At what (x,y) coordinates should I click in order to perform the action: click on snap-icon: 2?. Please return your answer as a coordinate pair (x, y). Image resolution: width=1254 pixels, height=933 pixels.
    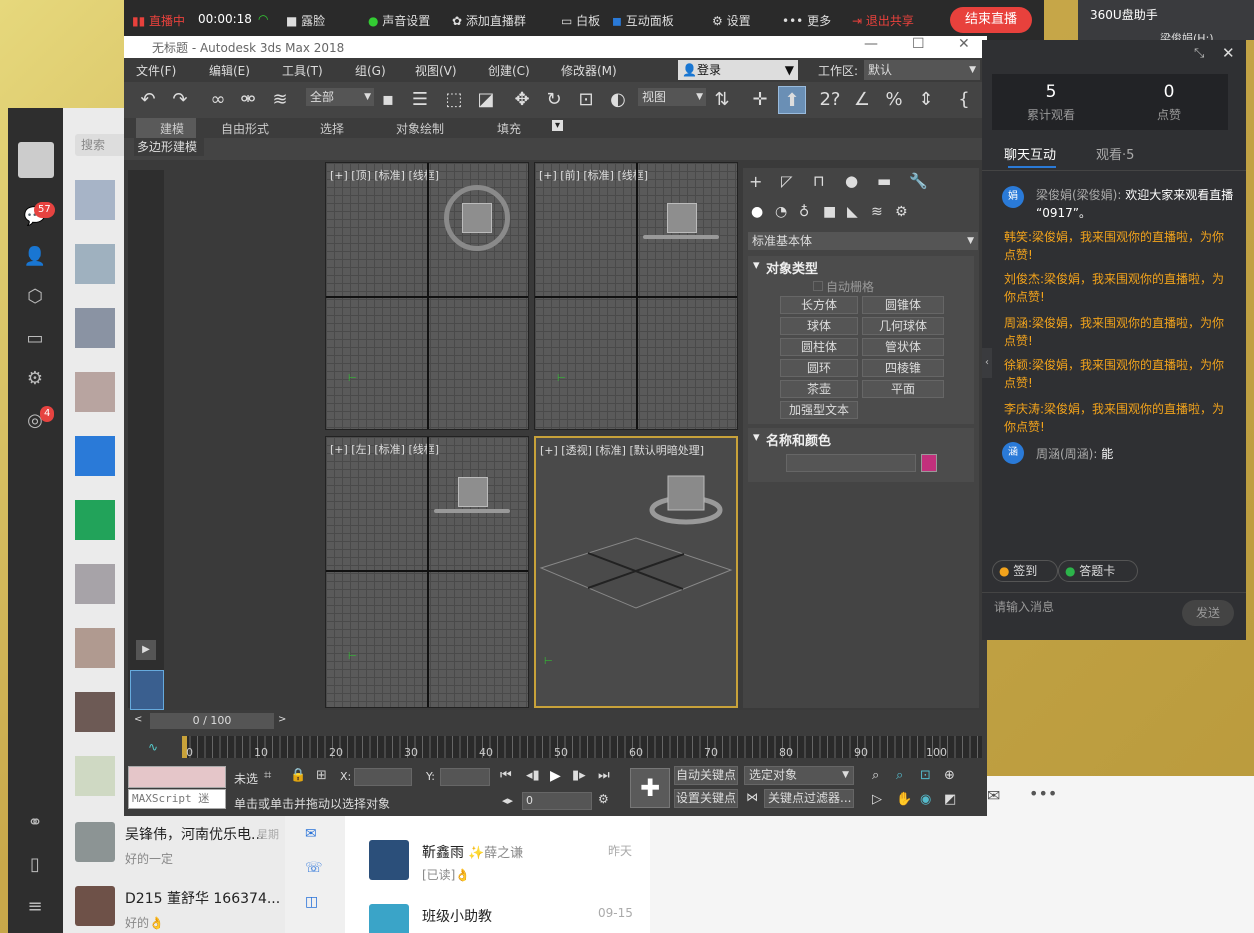
    Looking at the image, I should click on (830, 100).